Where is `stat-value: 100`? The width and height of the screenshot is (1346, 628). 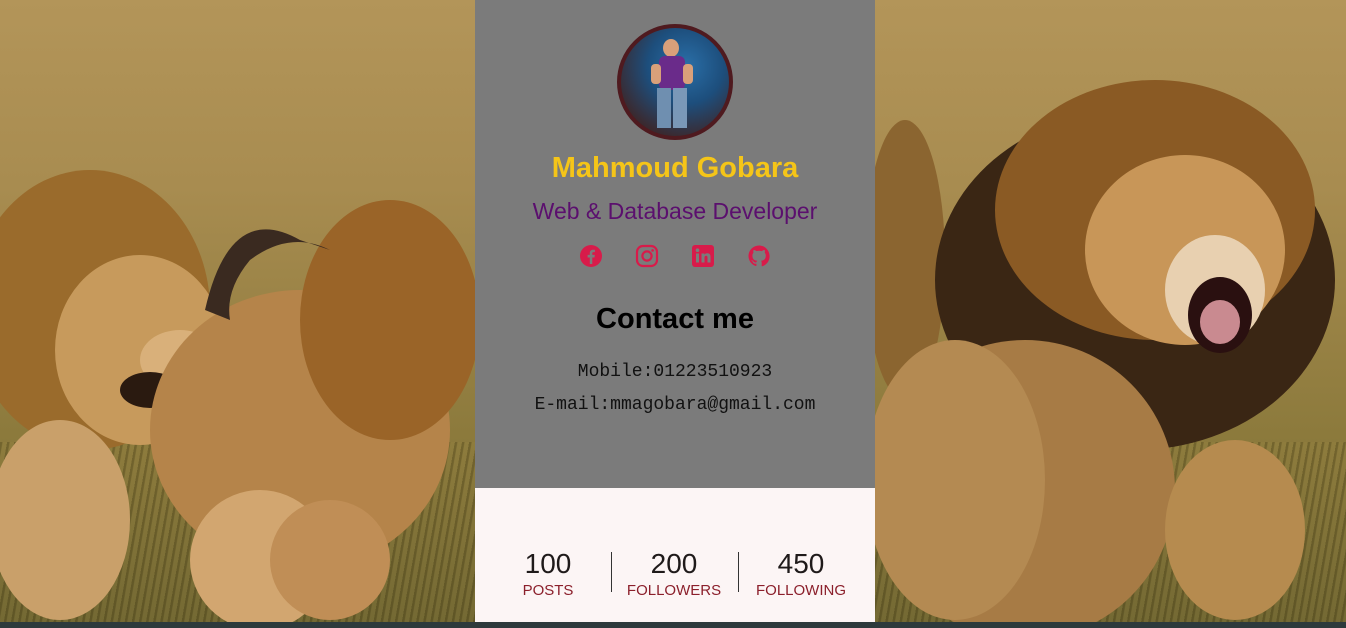 stat-value: 100 is located at coordinates (548, 563).